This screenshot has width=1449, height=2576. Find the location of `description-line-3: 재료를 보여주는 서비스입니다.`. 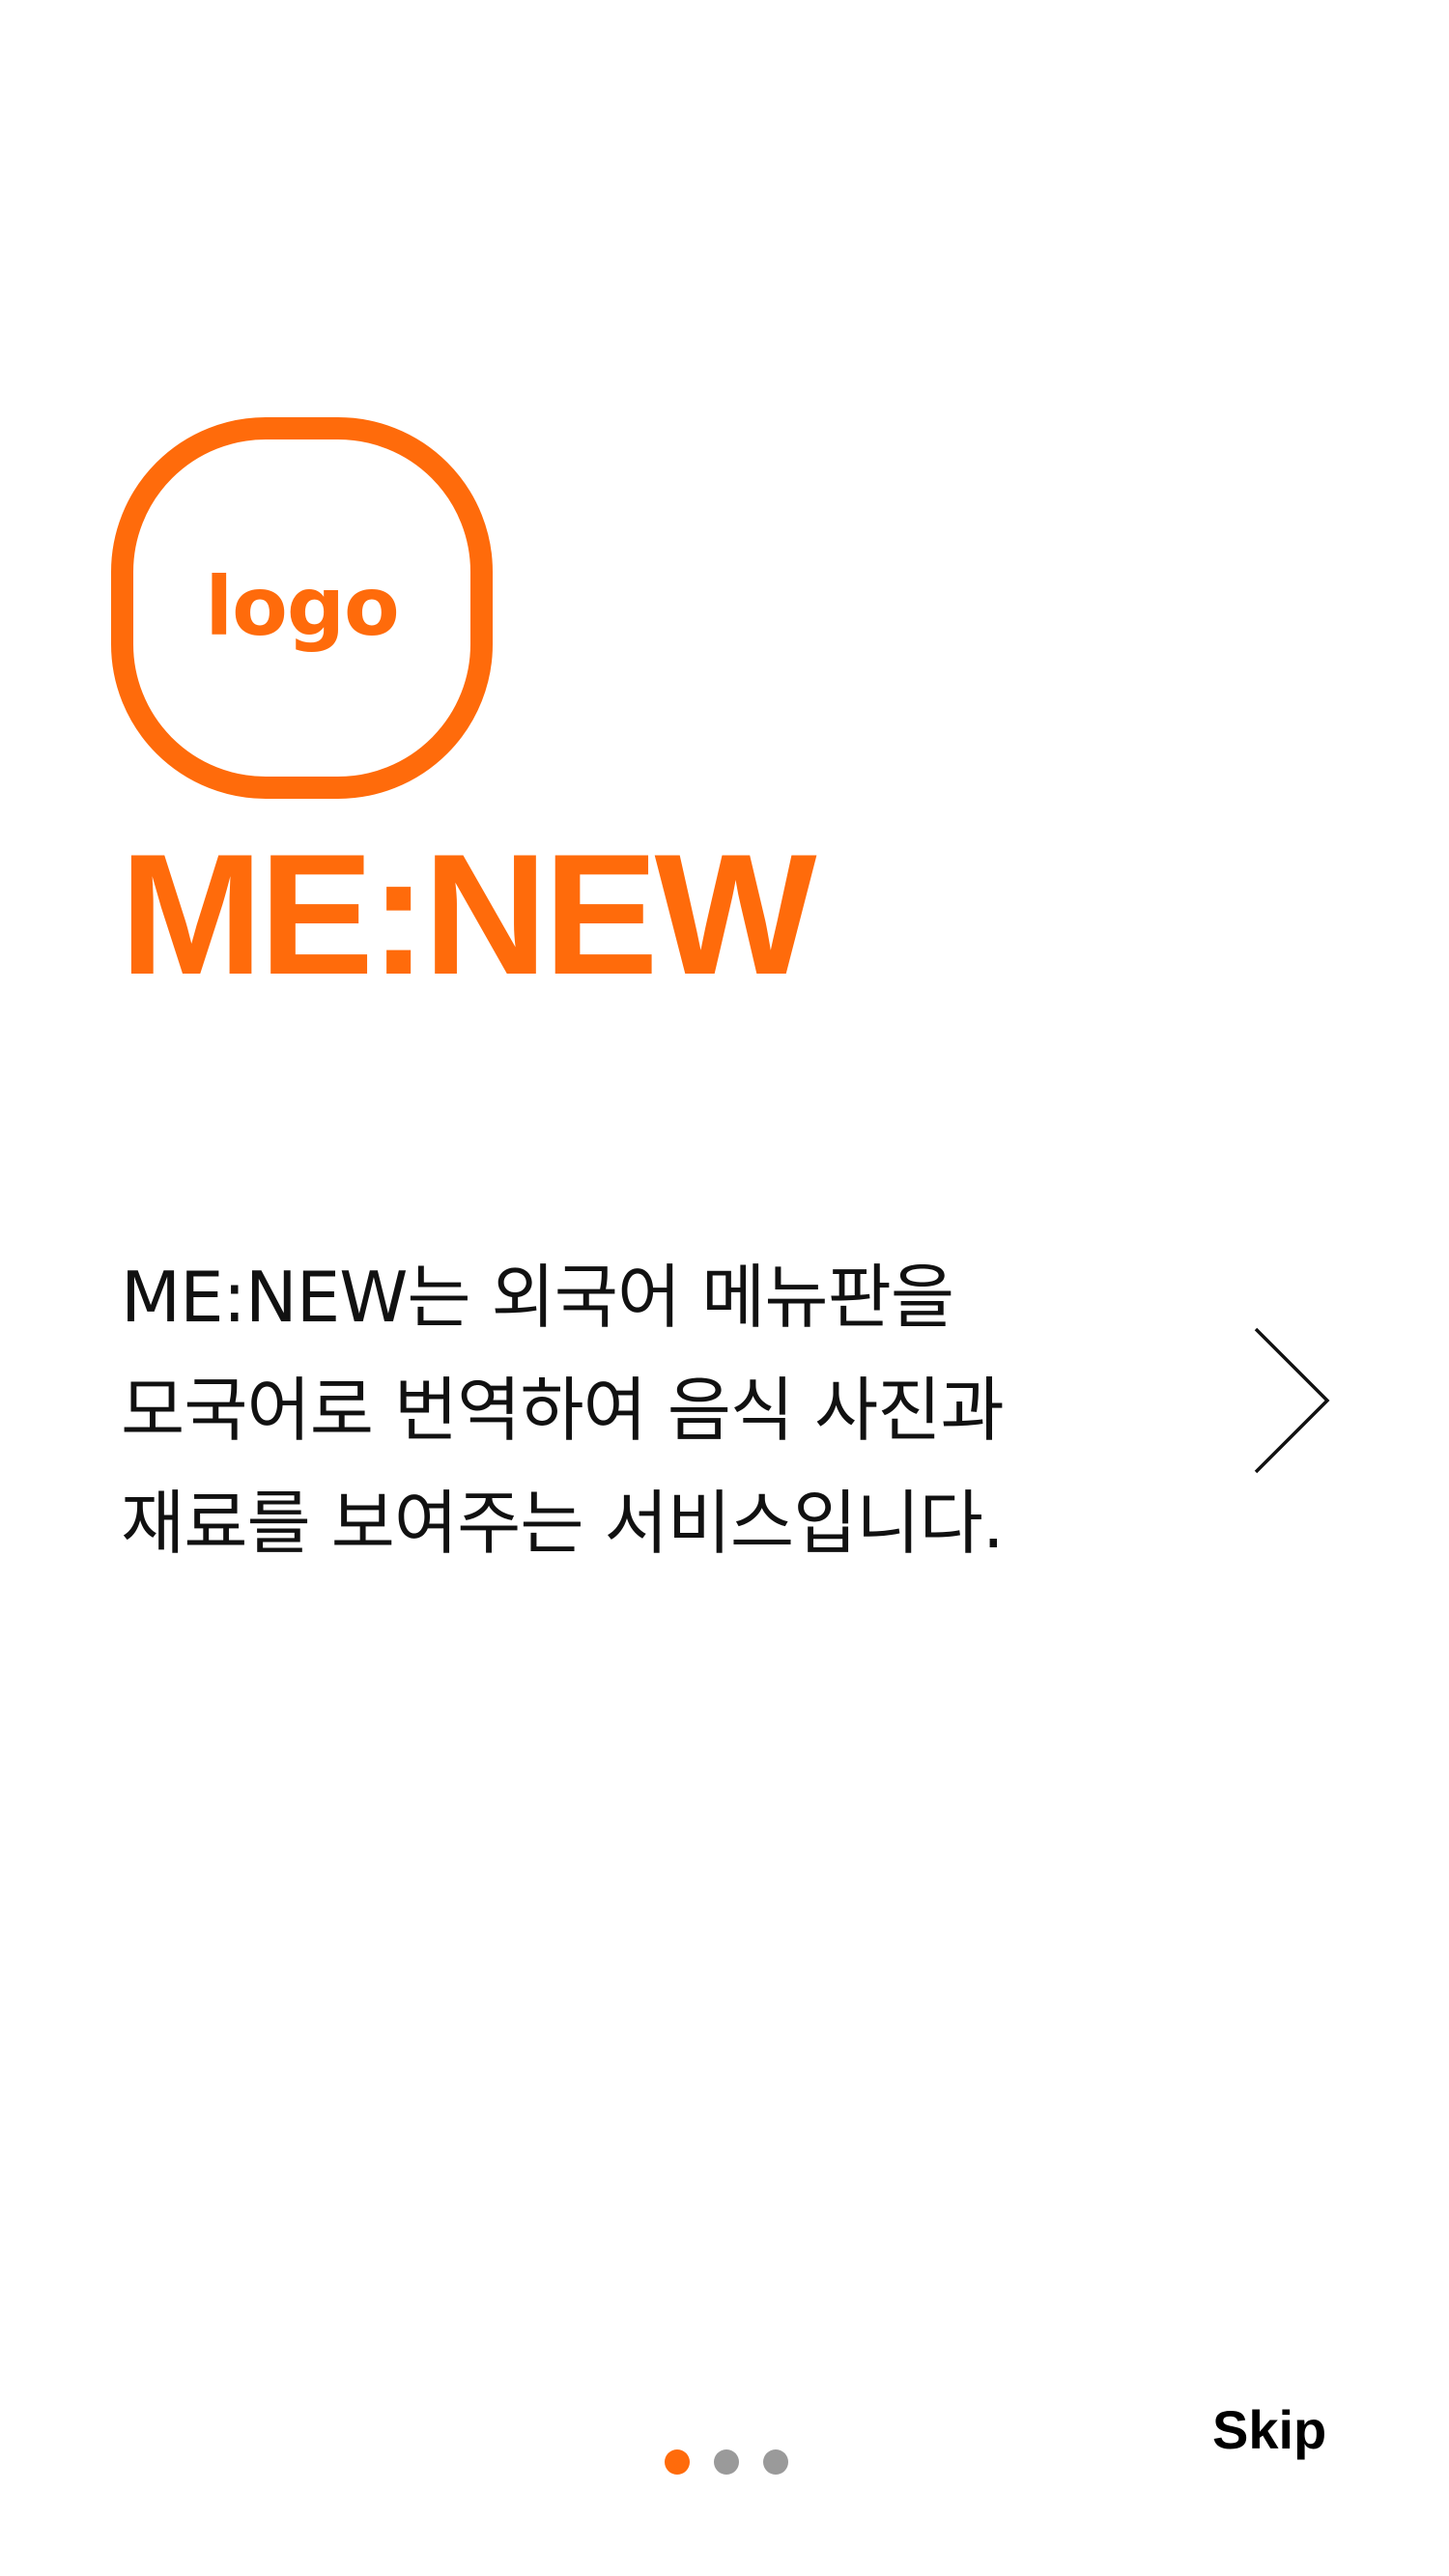

description-line-3: 재료를 보여주는 서비스입니다. is located at coordinates (563, 1523).